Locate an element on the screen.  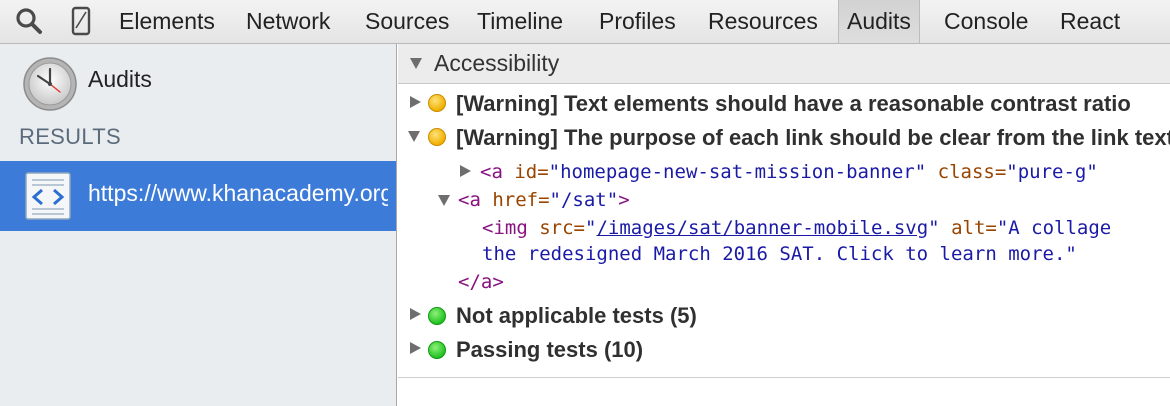
not-applicable-tests: Not applicable tests (5) is located at coordinates (576, 316).